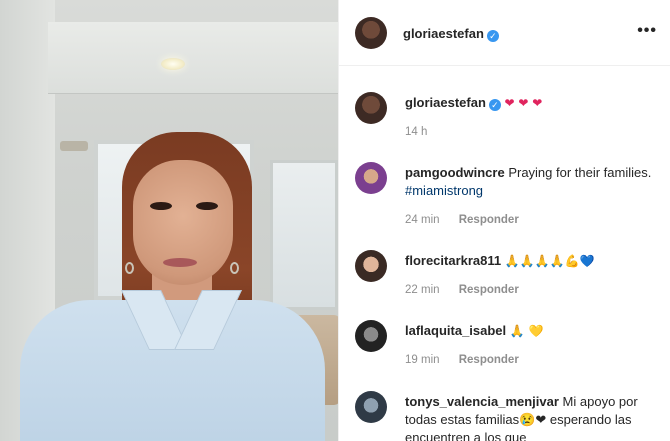 This screenshot has width=670, height=441. Describe the element at coordinates (580, 172) in the screenshot. I see `comment-body: Praying for their families.` at that location.